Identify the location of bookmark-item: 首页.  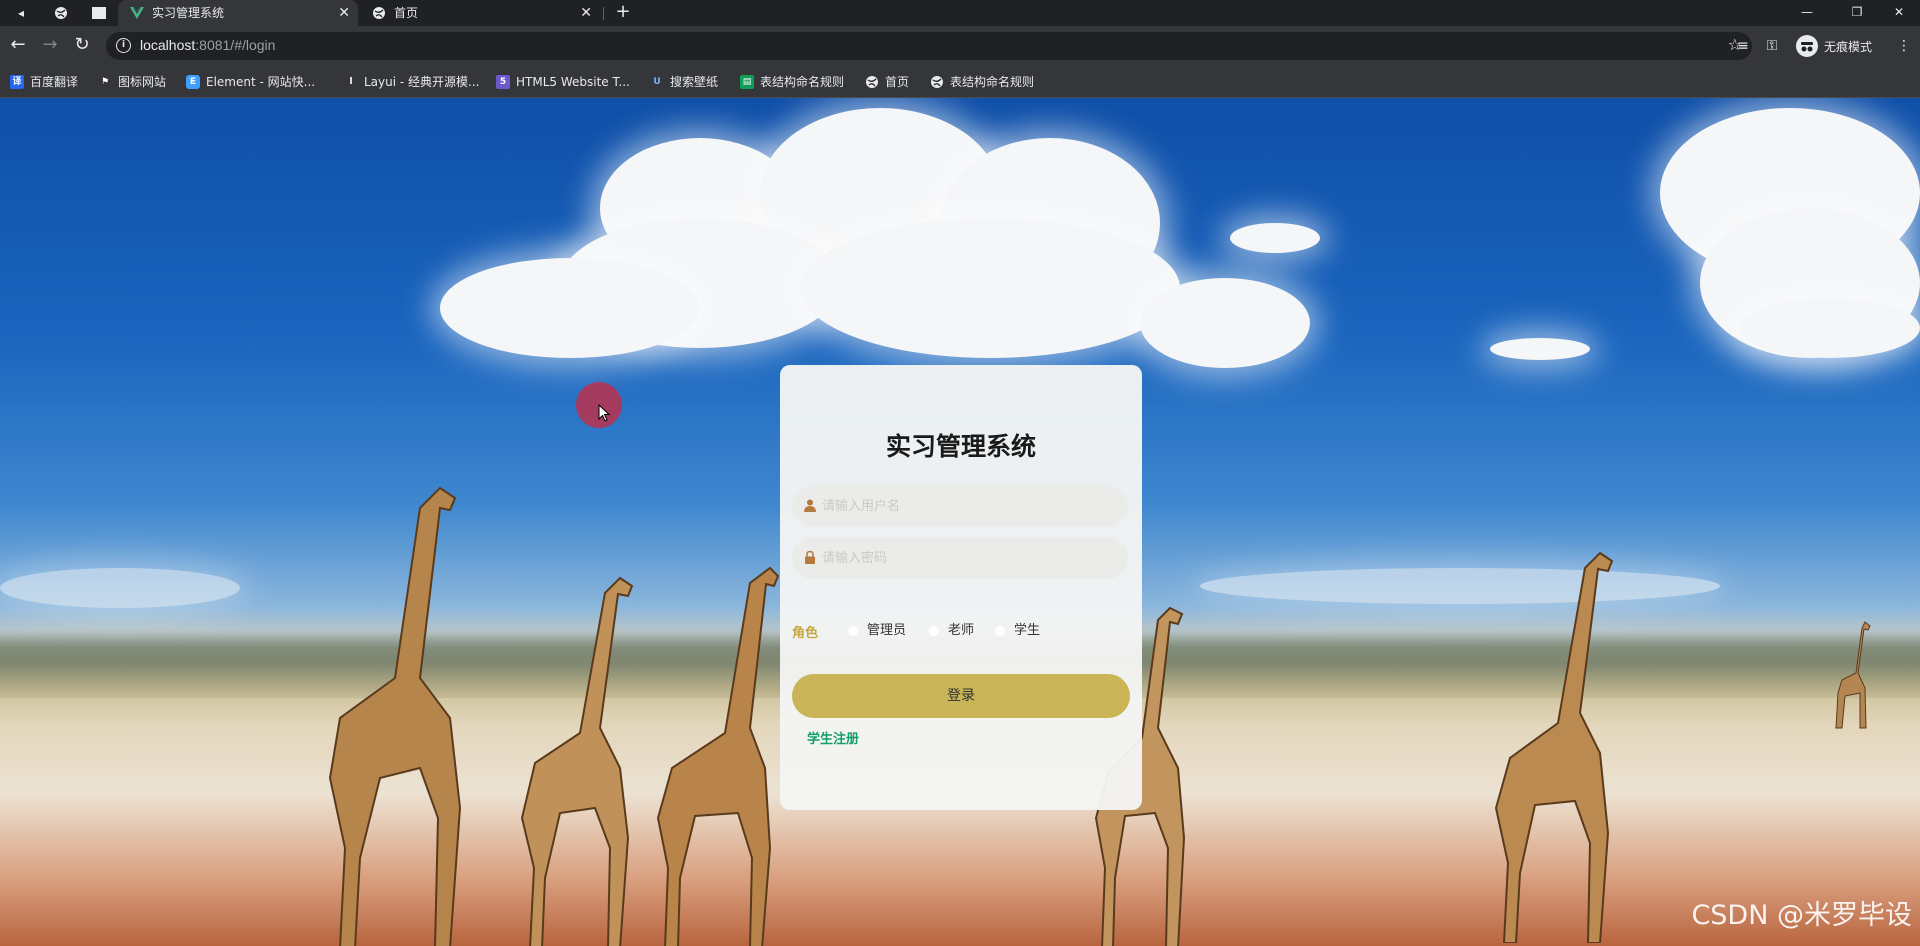
(887, 82).